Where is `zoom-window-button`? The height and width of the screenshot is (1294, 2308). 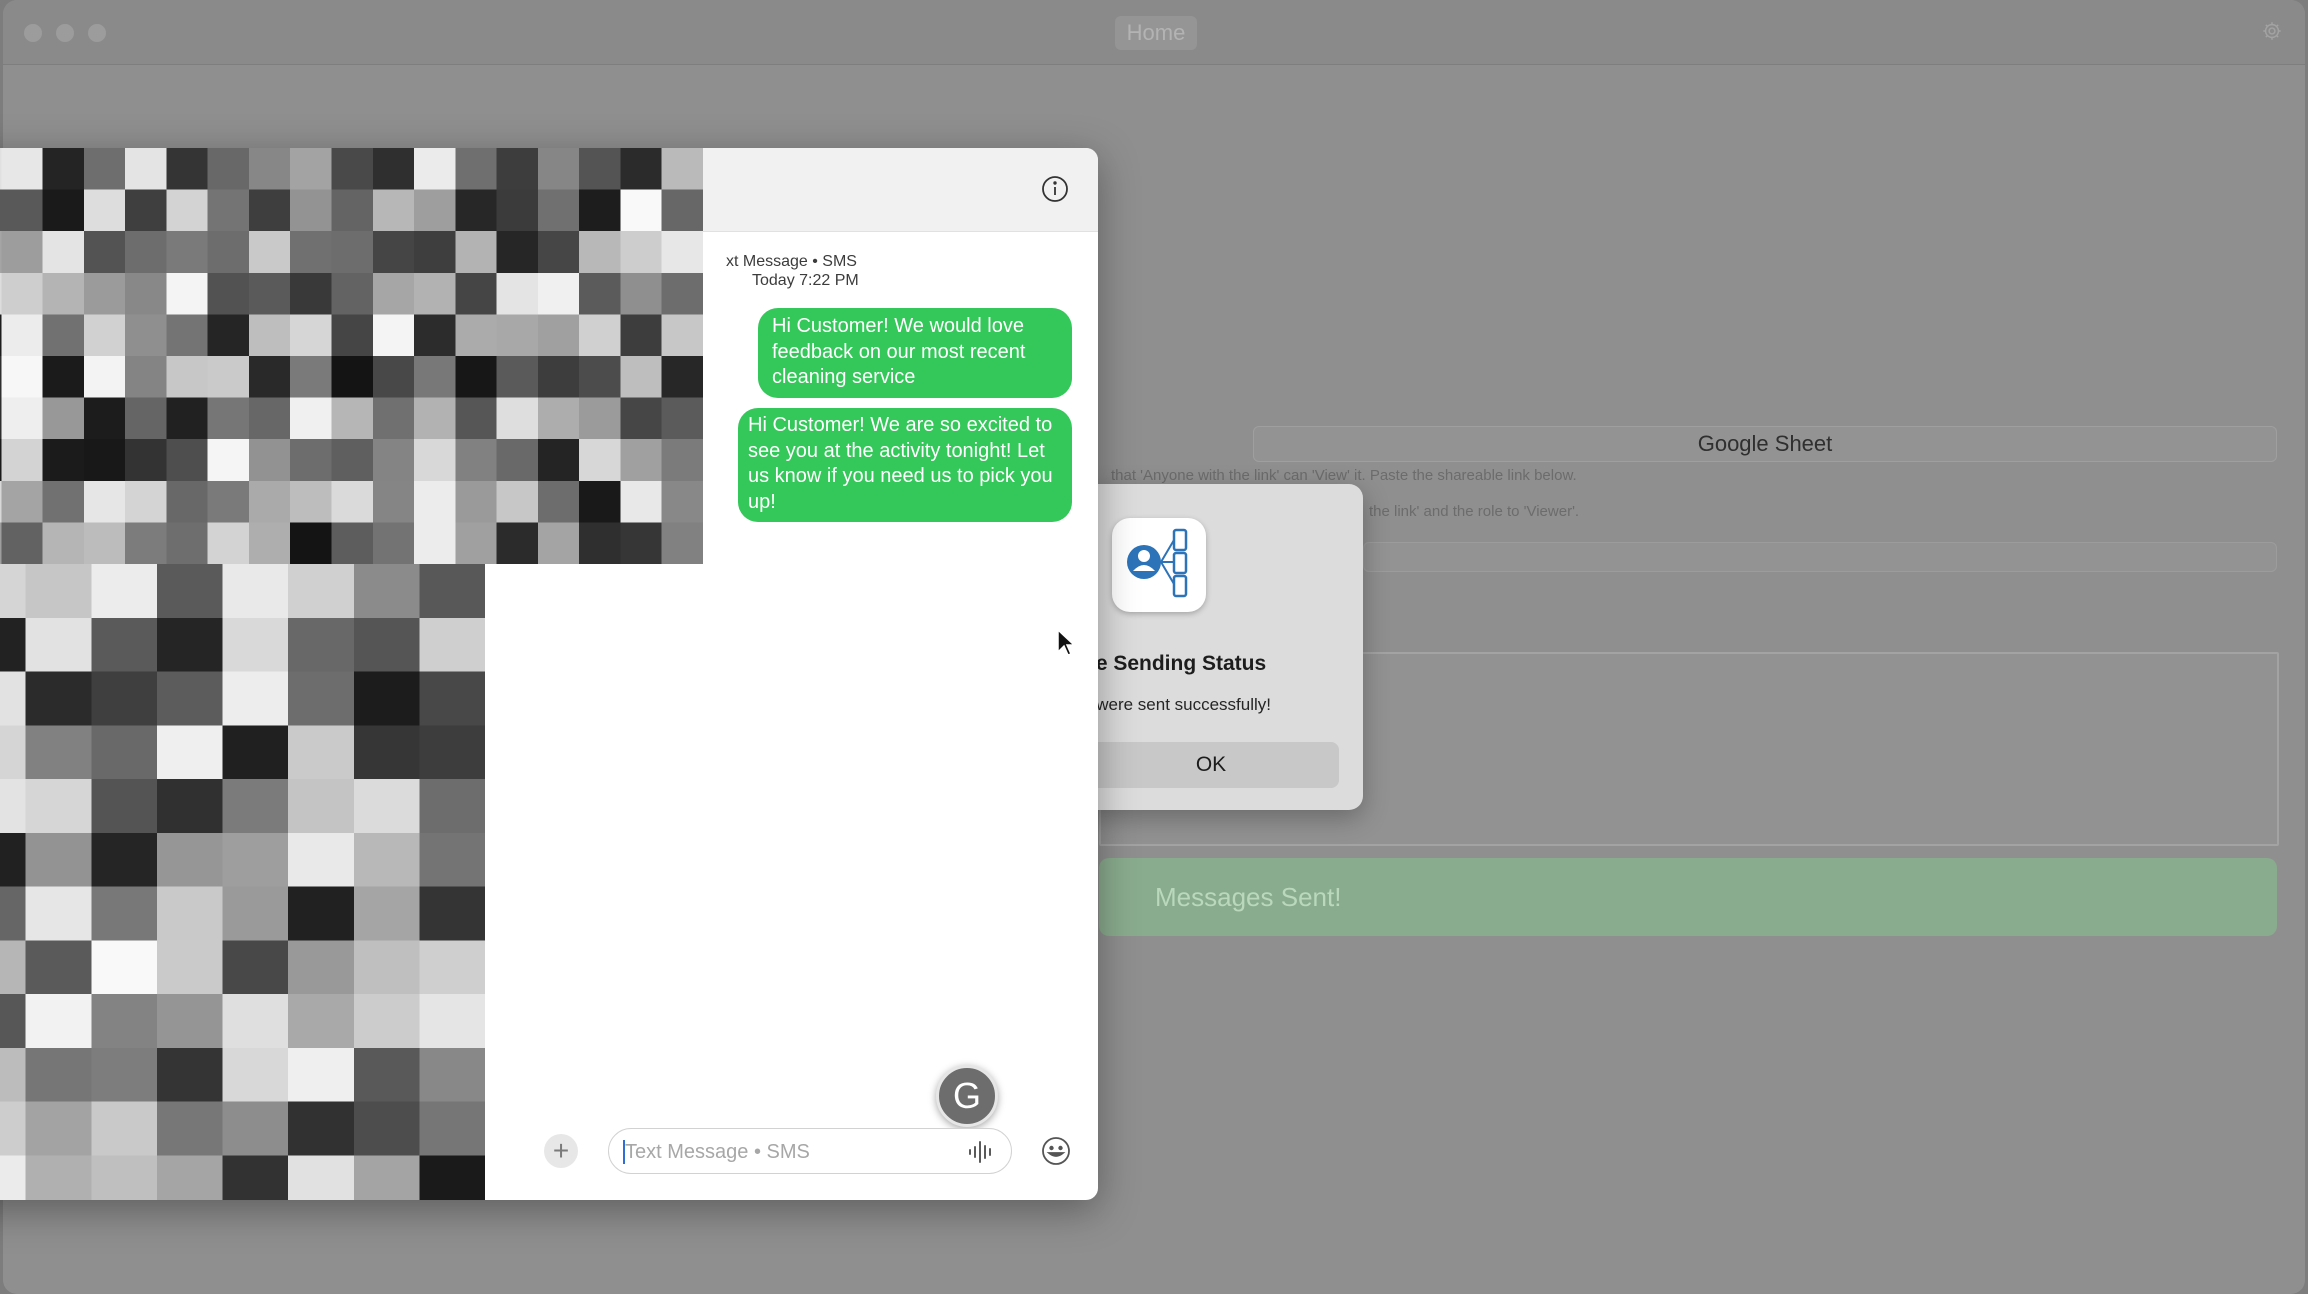 zoom-window-button is located at coordinates (97, 33).